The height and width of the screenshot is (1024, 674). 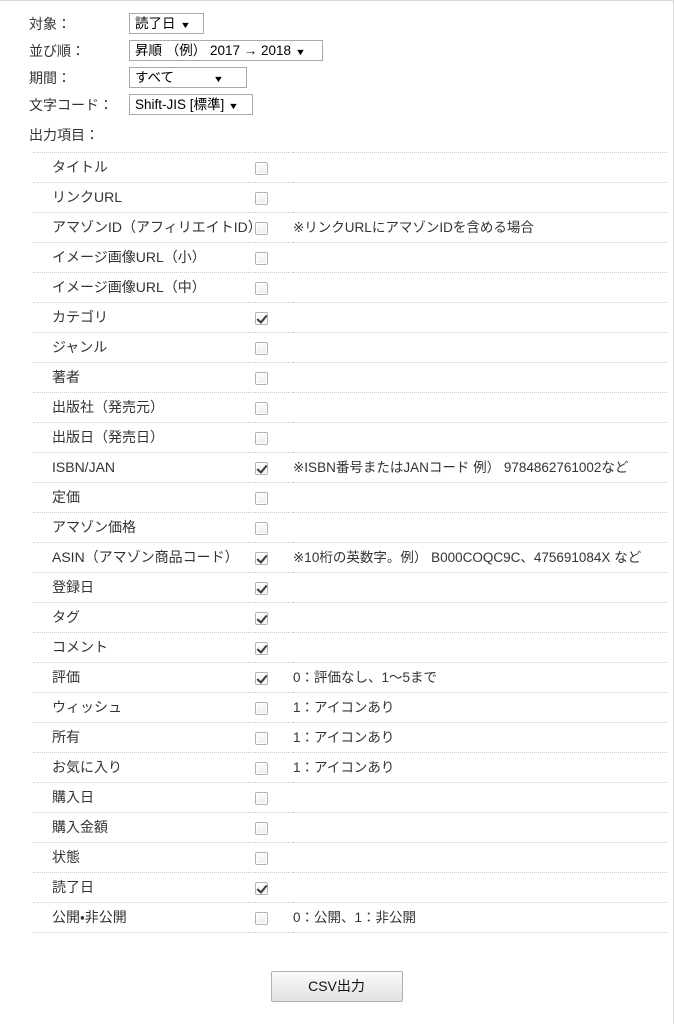 What do you see at coordinates (145, 557) in the screenshot?
I see `output-item-label: ASIN（アマゾン商品コード）` at bounding box center [145, 557].